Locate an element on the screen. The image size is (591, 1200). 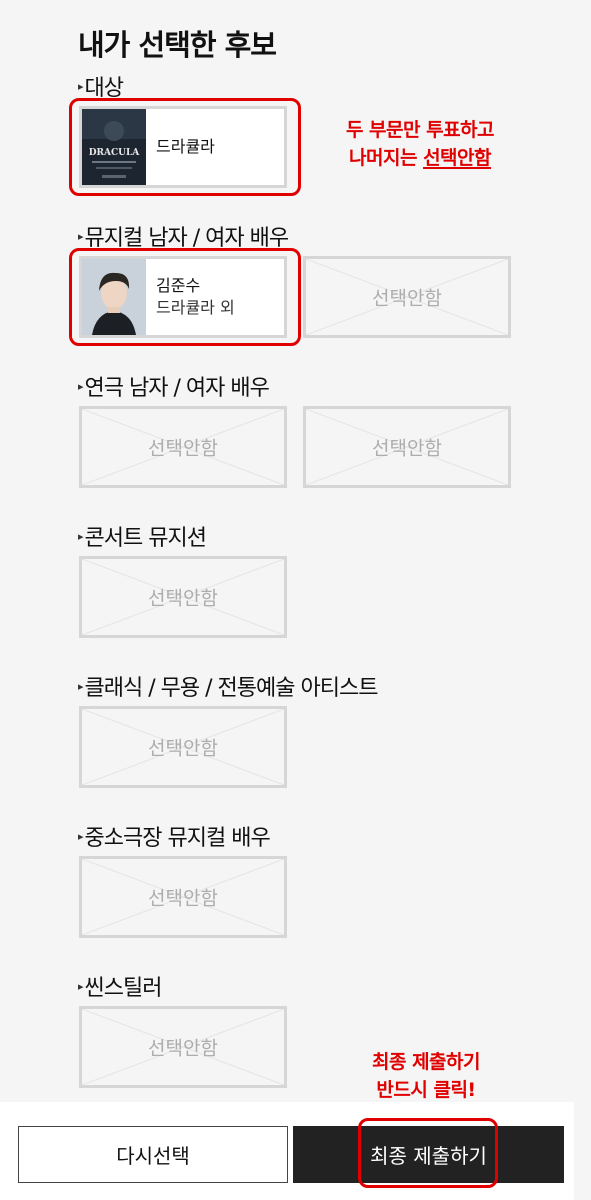
highlight-box-daesang is located at coordinates (185, 147).